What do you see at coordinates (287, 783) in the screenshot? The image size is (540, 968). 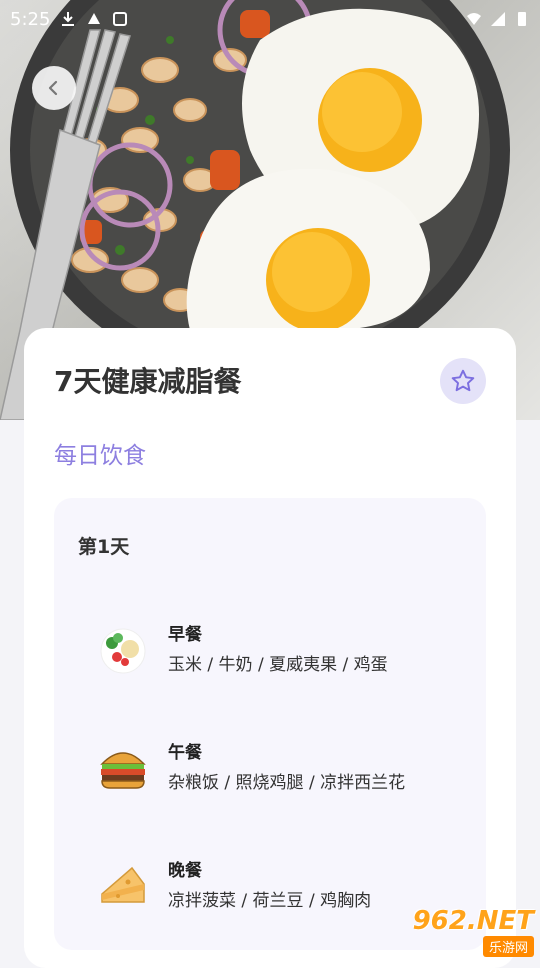 I see `meal-items: 杂粮饭 / 照烧鸡腿 / 凉拌西兰花` at bounding box center [287, 783].